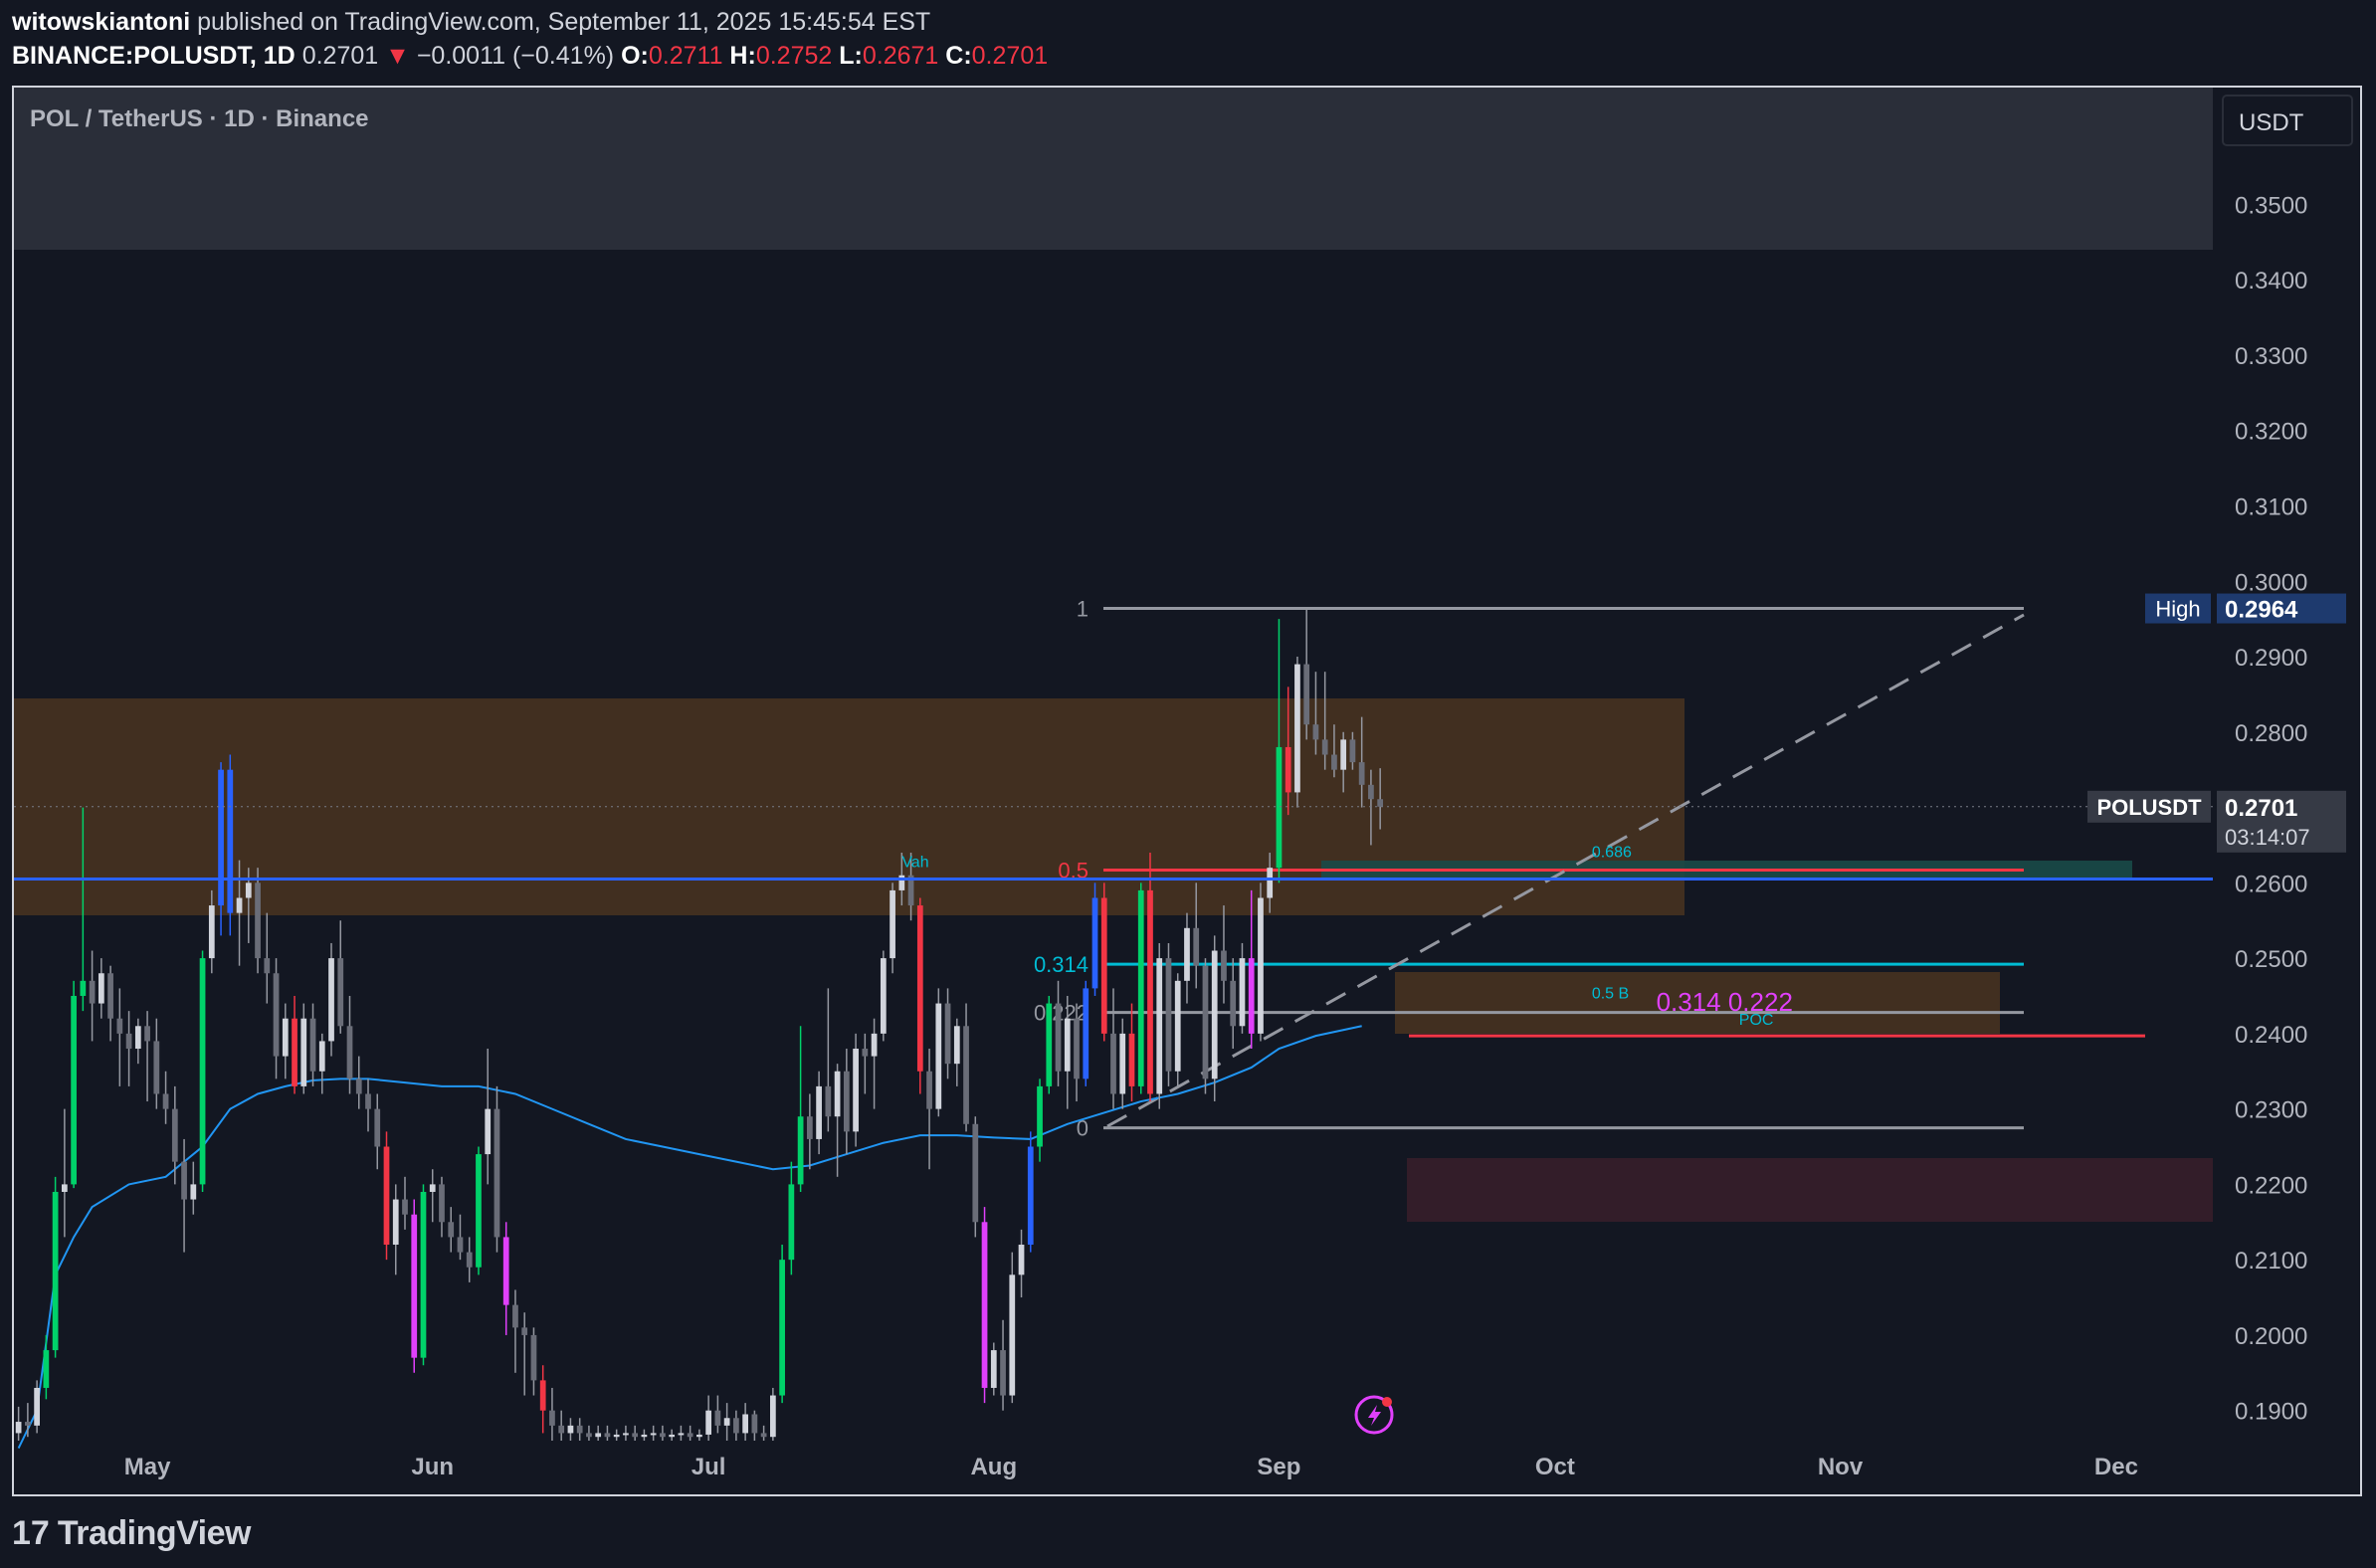 The image size is (2376, 1568). Describe the element at coordinates (2271, 658) in the screenshot. I see `y-tick-label: 0.2900` at that location.